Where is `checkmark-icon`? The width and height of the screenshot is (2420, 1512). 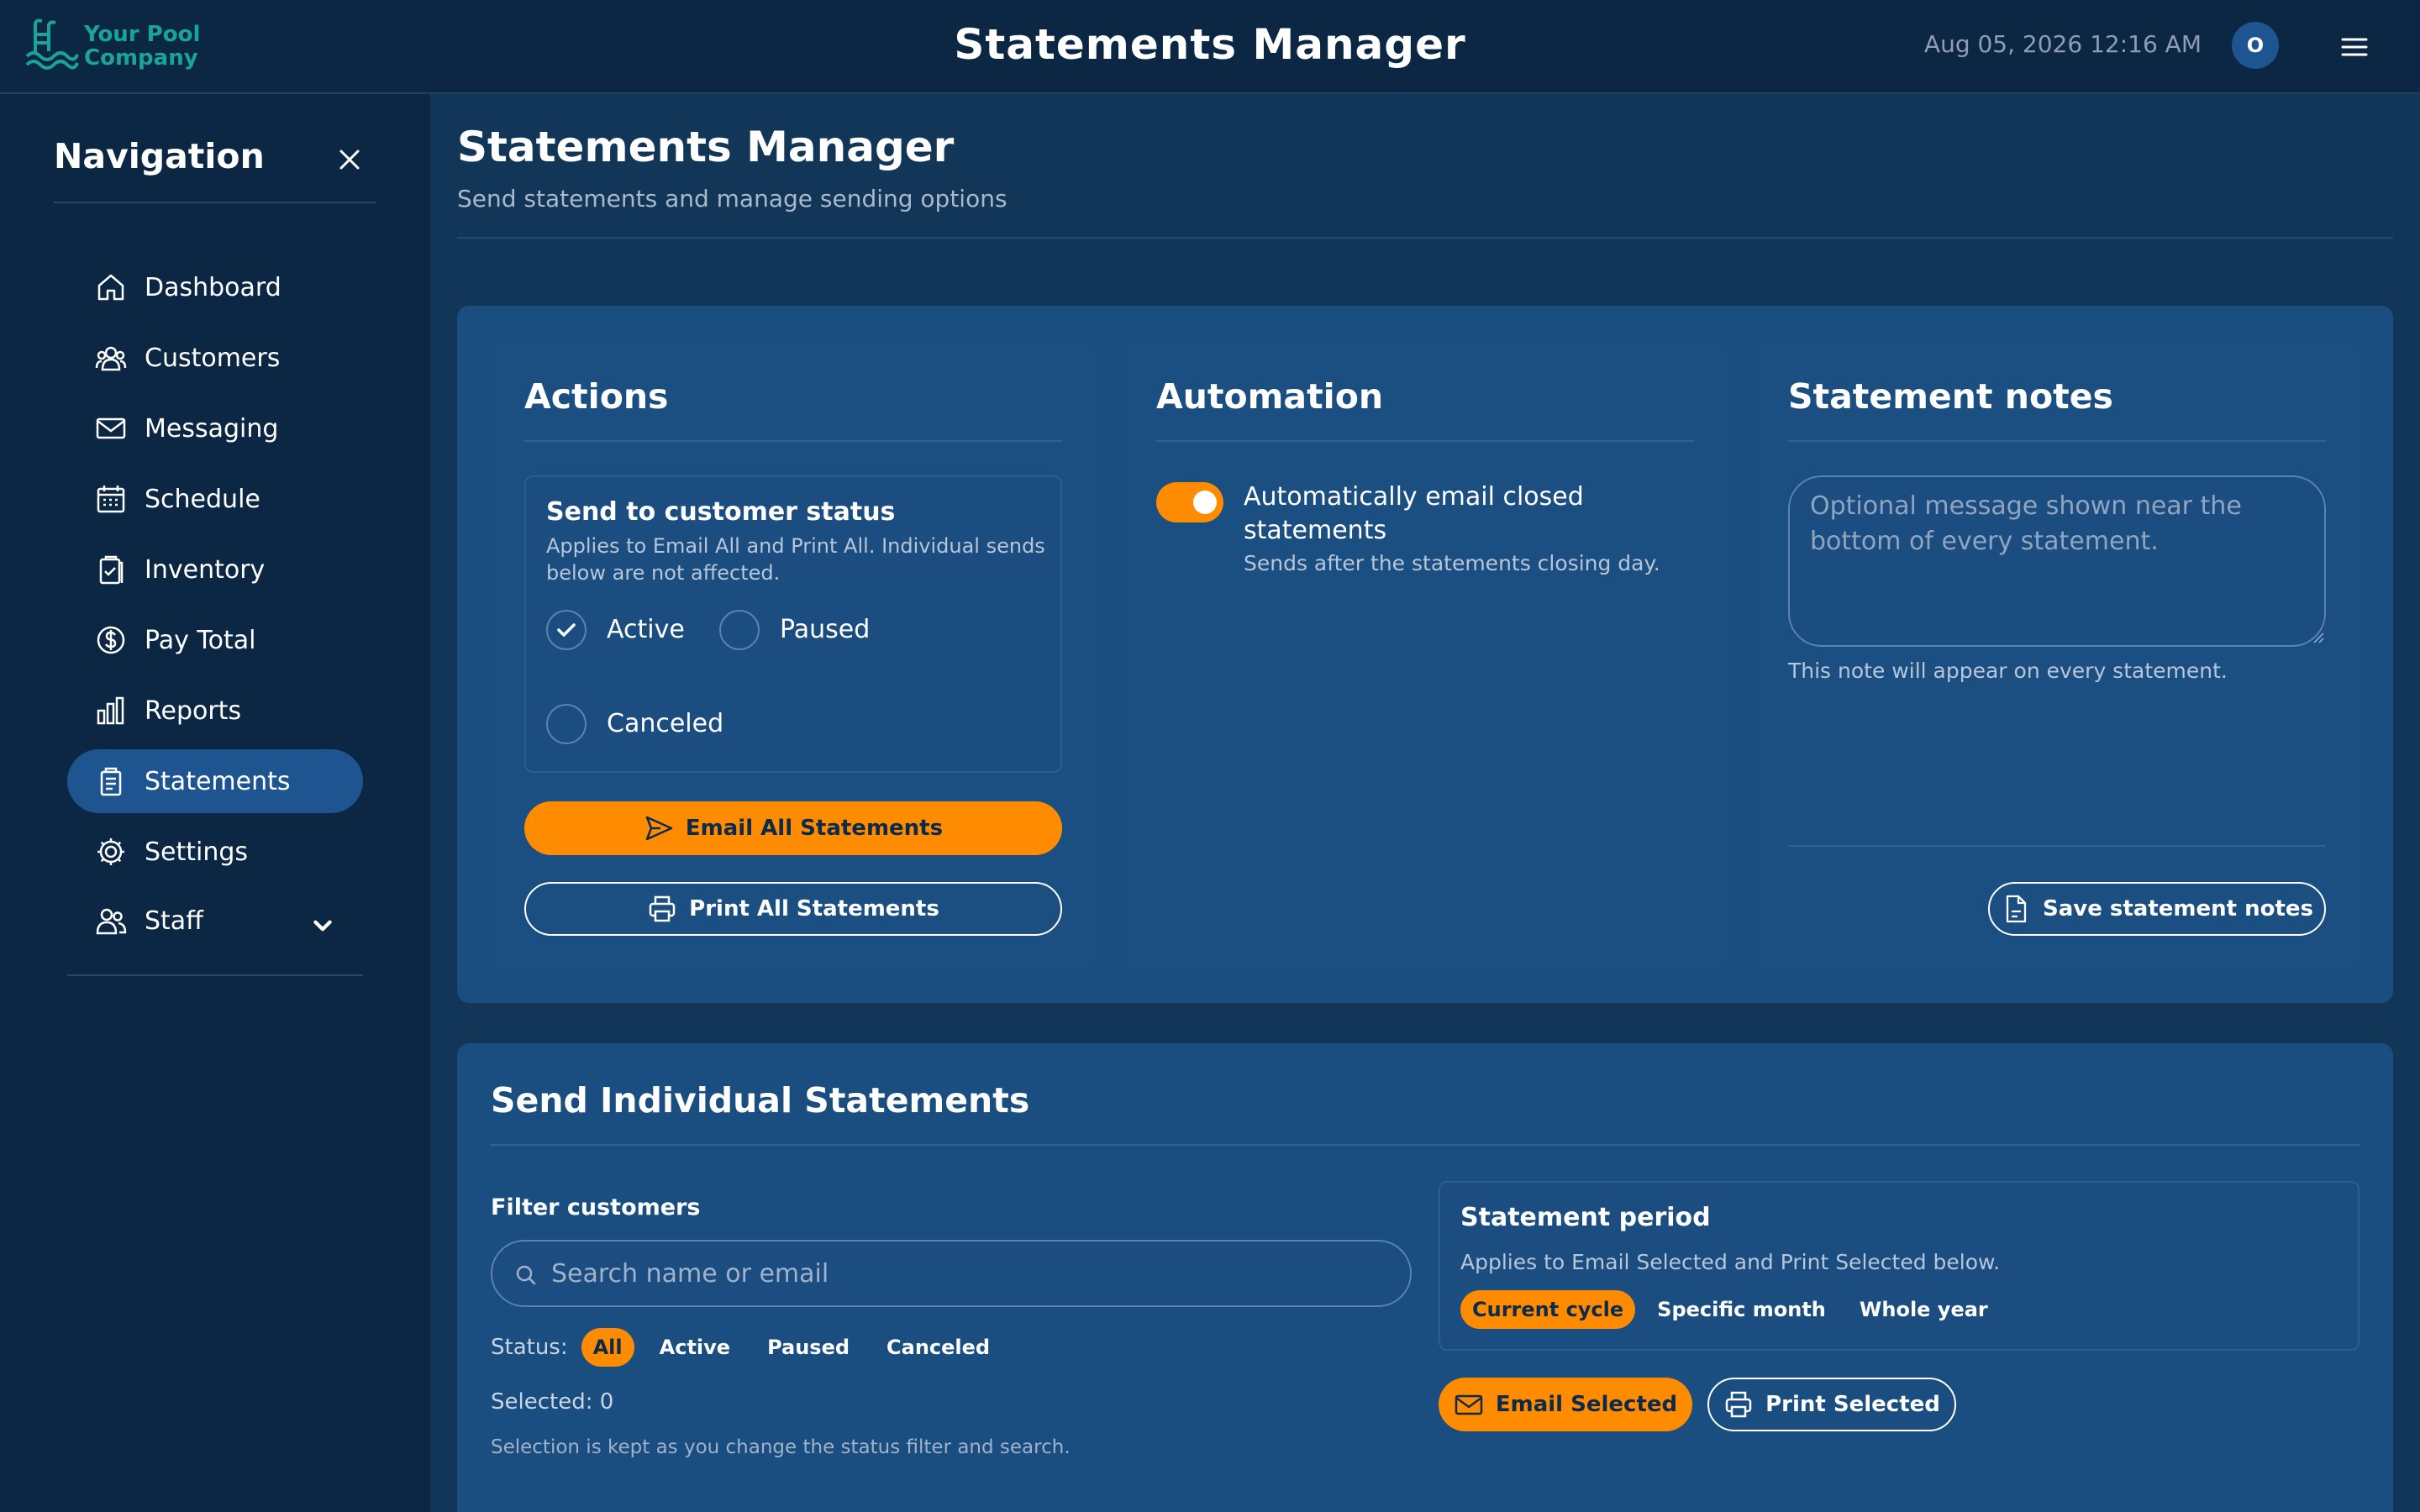 checkmark-icon is located at coordinates (567, 630).